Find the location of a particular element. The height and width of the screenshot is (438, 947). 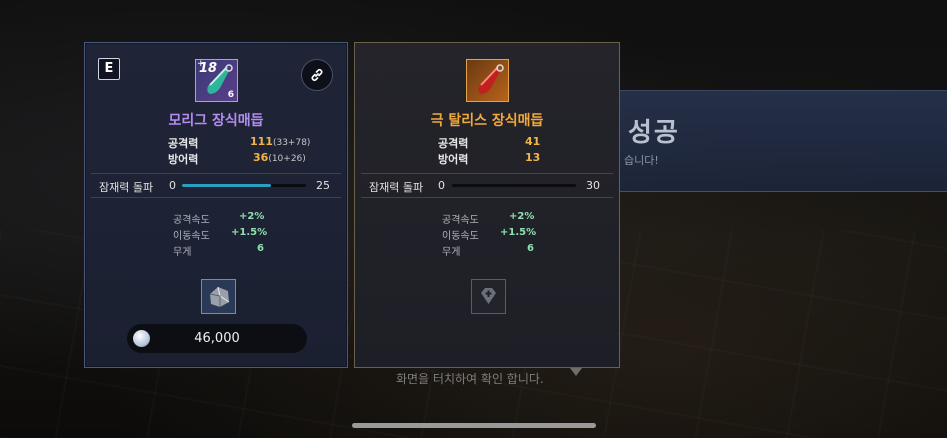

gem-slot is located at coordinates (218, 296).